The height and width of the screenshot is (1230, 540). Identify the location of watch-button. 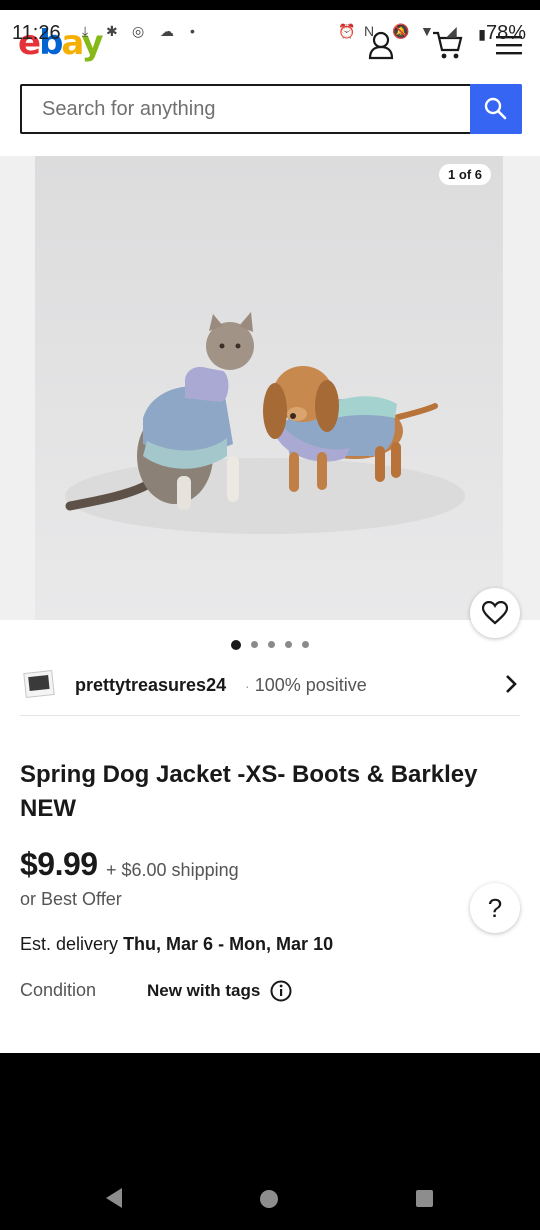
(495, 613).